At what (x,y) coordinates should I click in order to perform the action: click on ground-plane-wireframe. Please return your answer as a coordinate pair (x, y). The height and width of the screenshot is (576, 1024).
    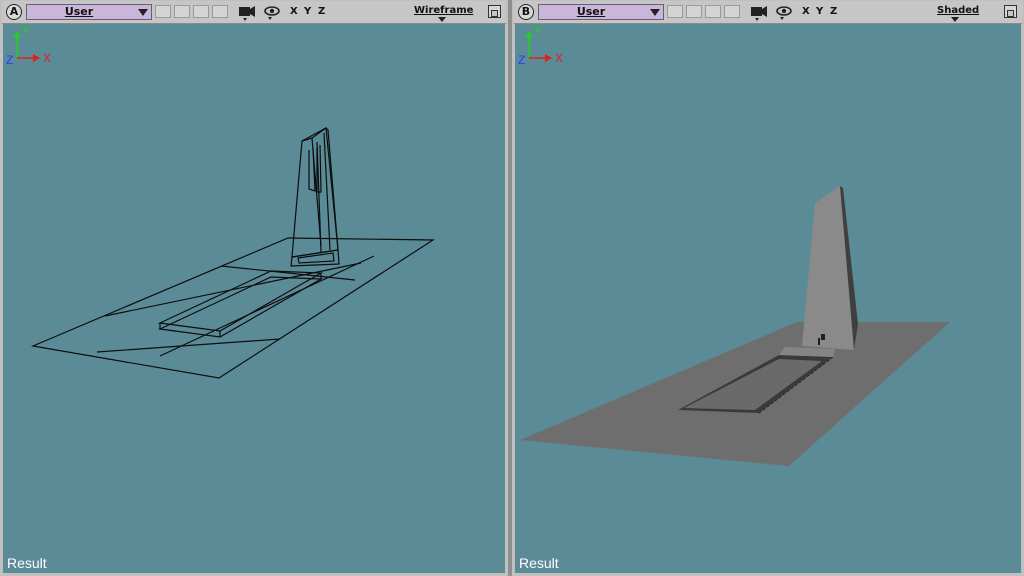
    Looking at the image, I should click on (232, 308).